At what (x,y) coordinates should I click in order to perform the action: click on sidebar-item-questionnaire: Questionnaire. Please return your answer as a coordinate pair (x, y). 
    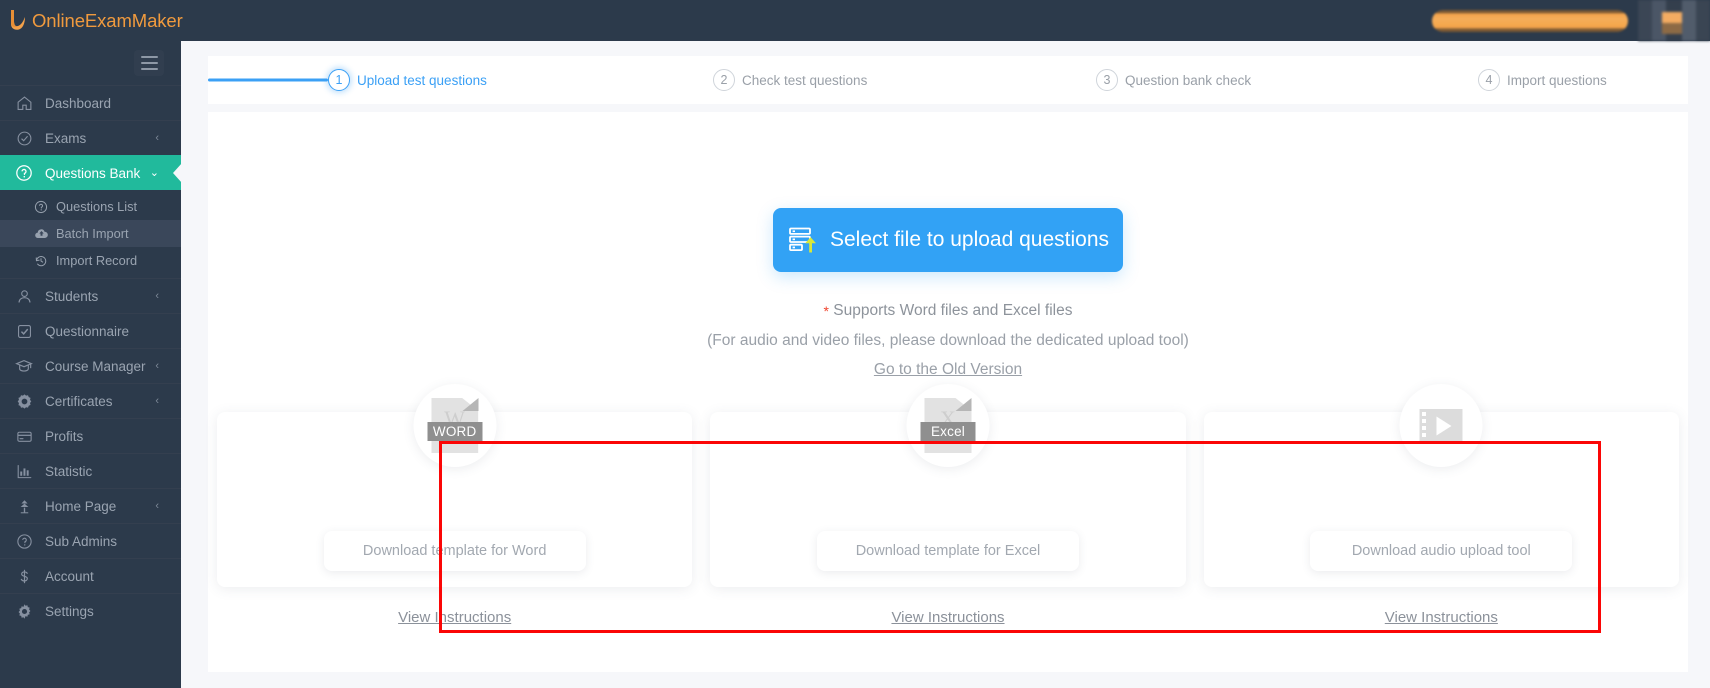
    Looking at the image, I should click on (90, 330).